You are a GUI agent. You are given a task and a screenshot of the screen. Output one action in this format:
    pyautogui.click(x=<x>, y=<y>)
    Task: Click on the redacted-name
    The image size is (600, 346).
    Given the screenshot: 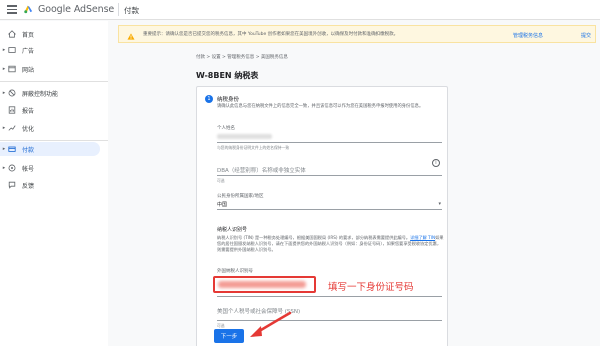 What is the action you would take?
    pyautogui.click(x=244, y=136)
    